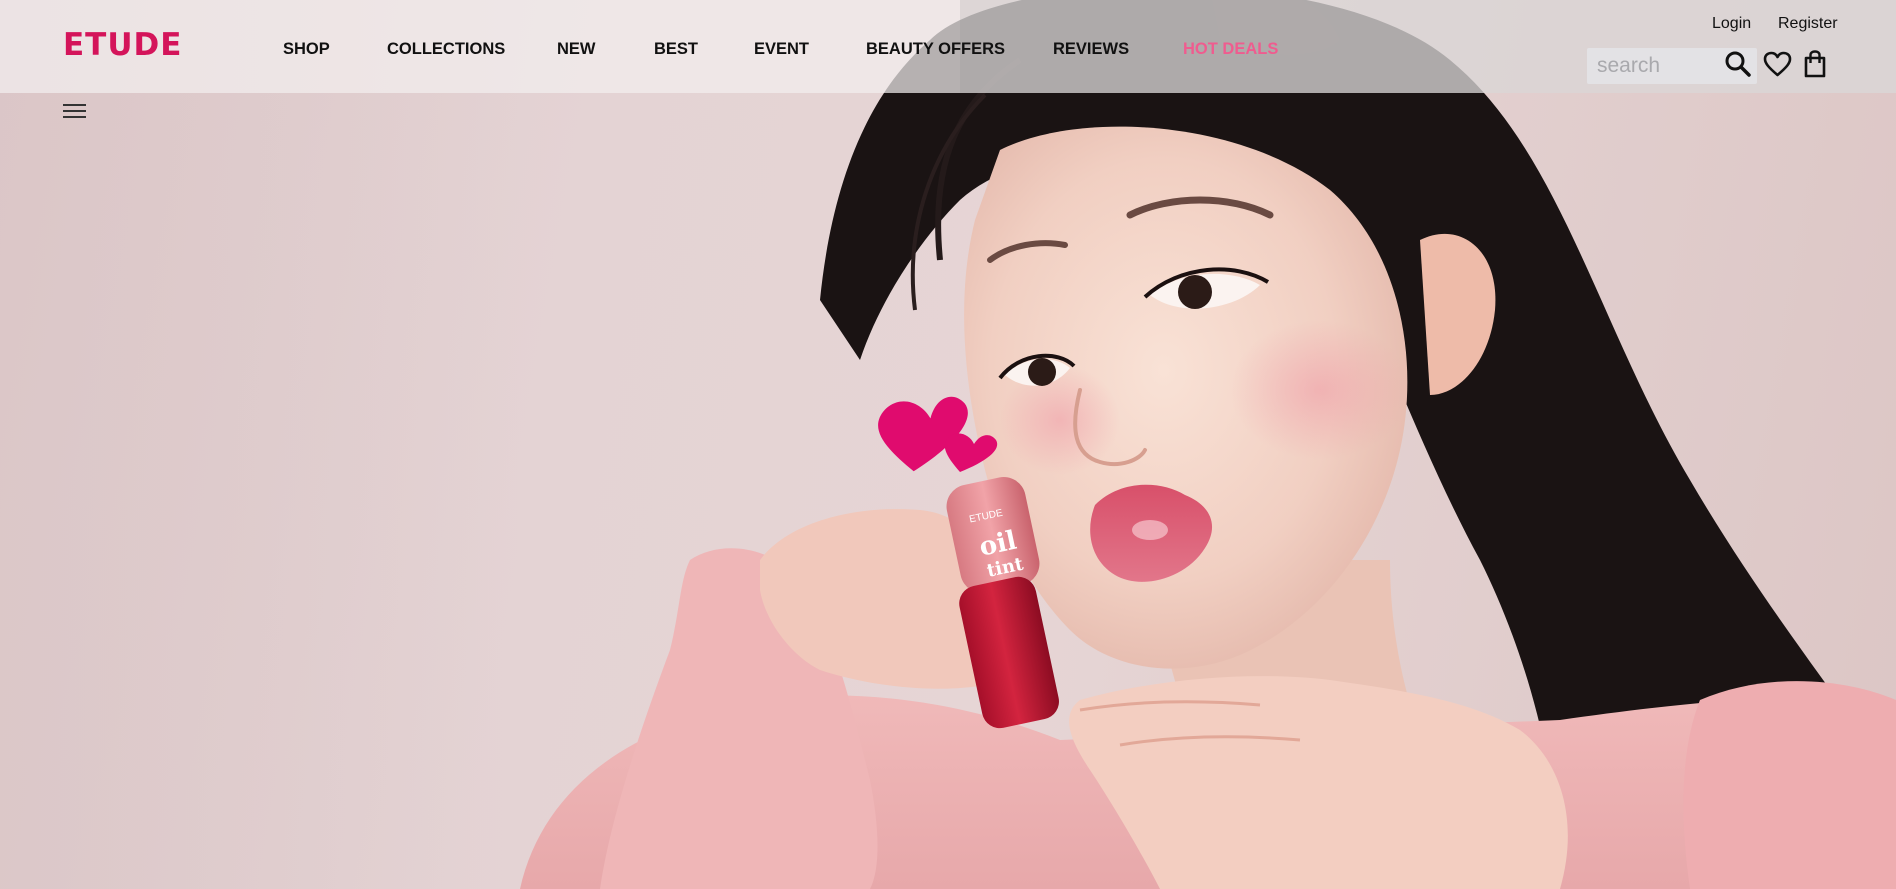 This screenshot has height=889, width=1896. I want to click on nav-item-reviews: REVIEWS, so click(1091, 49).